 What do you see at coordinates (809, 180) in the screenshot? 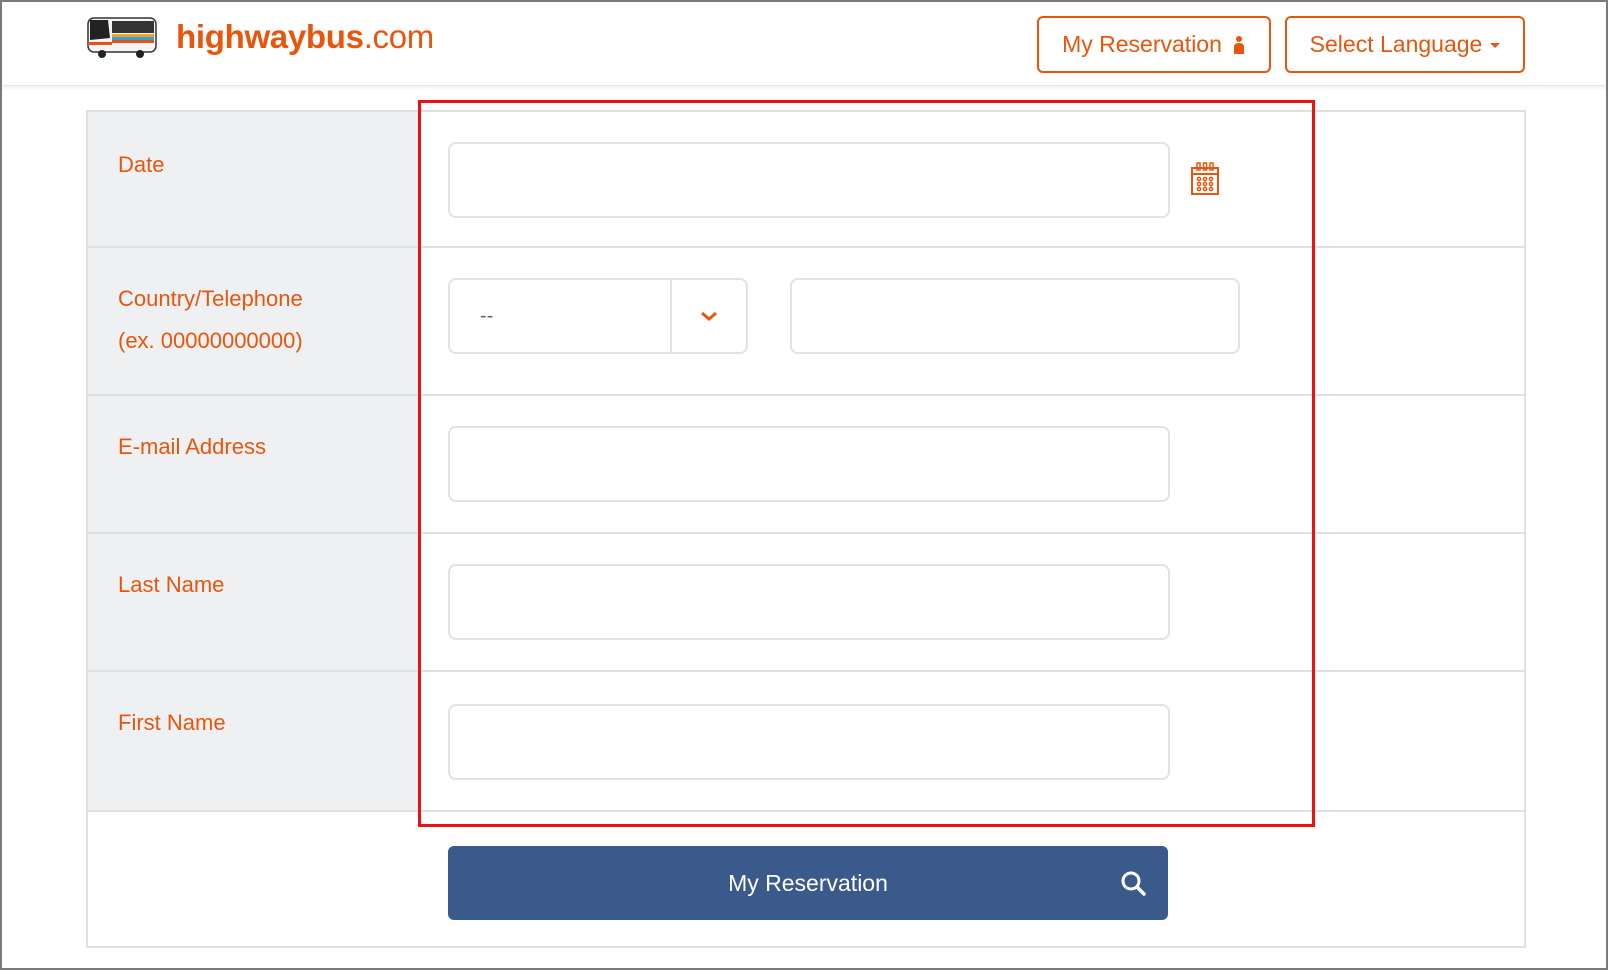
I see `date-input` at bounding box center [809, 180].